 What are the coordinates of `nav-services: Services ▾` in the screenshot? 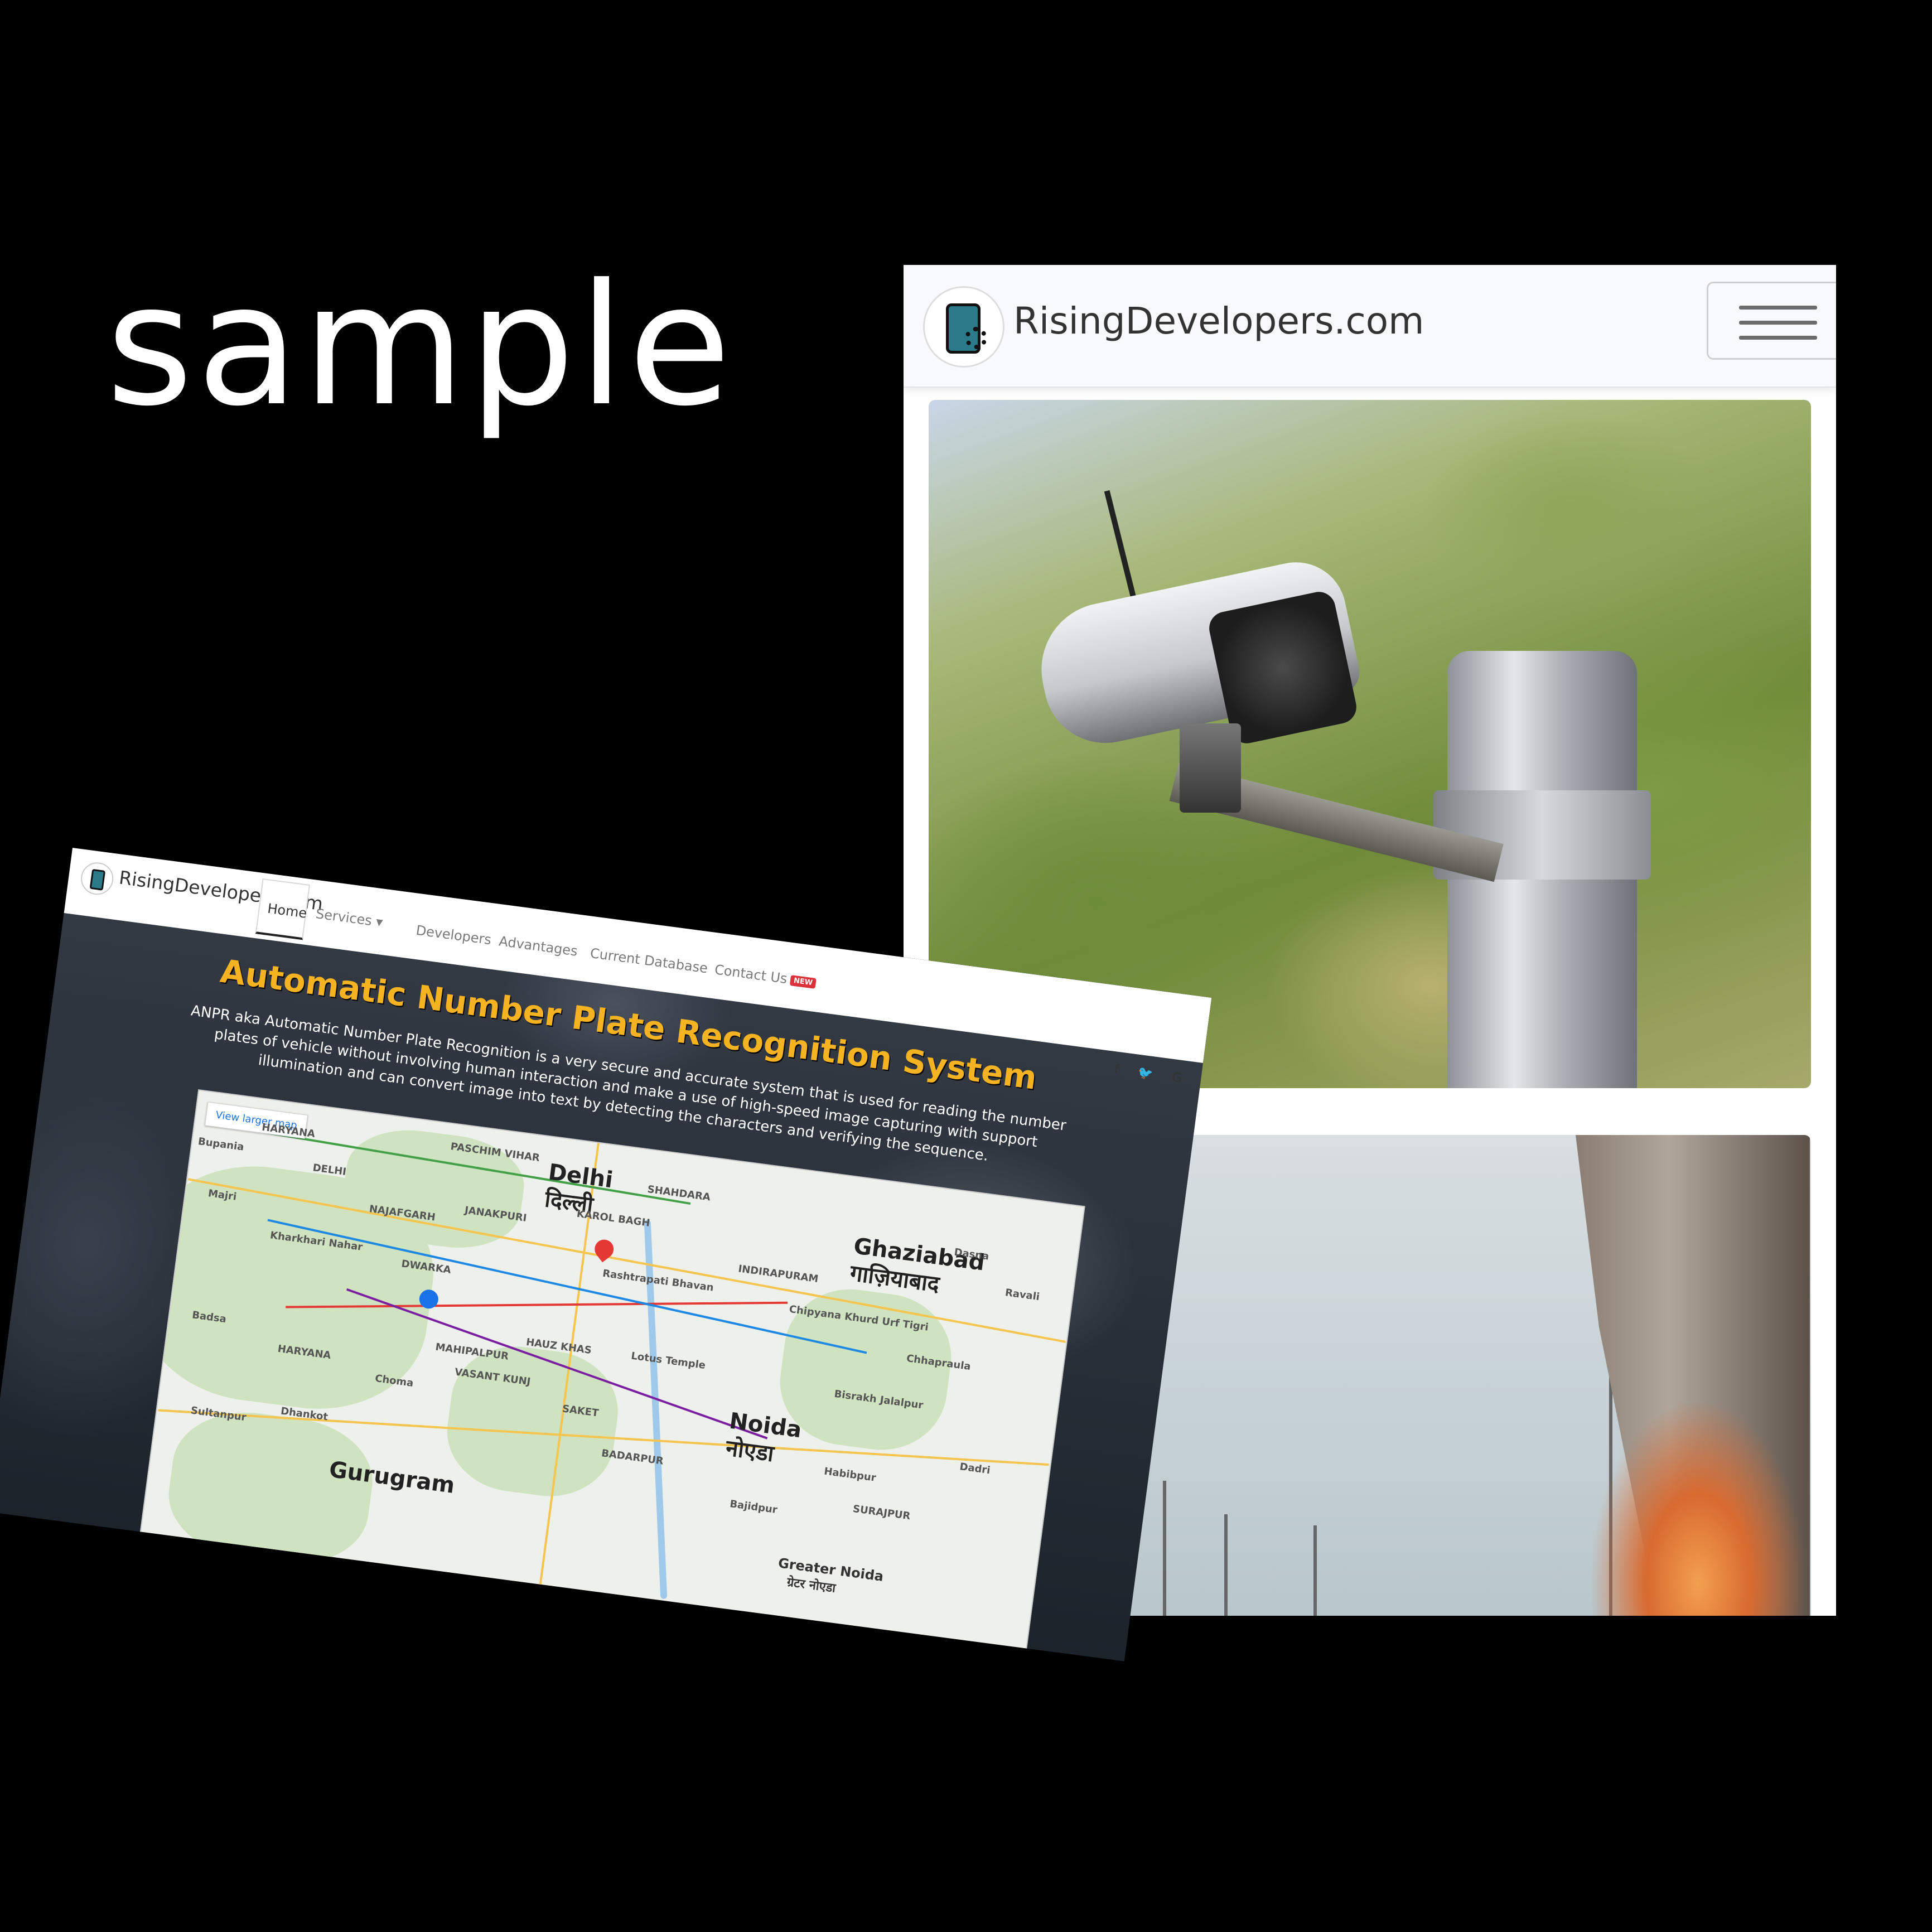 It's located at (349, 918).